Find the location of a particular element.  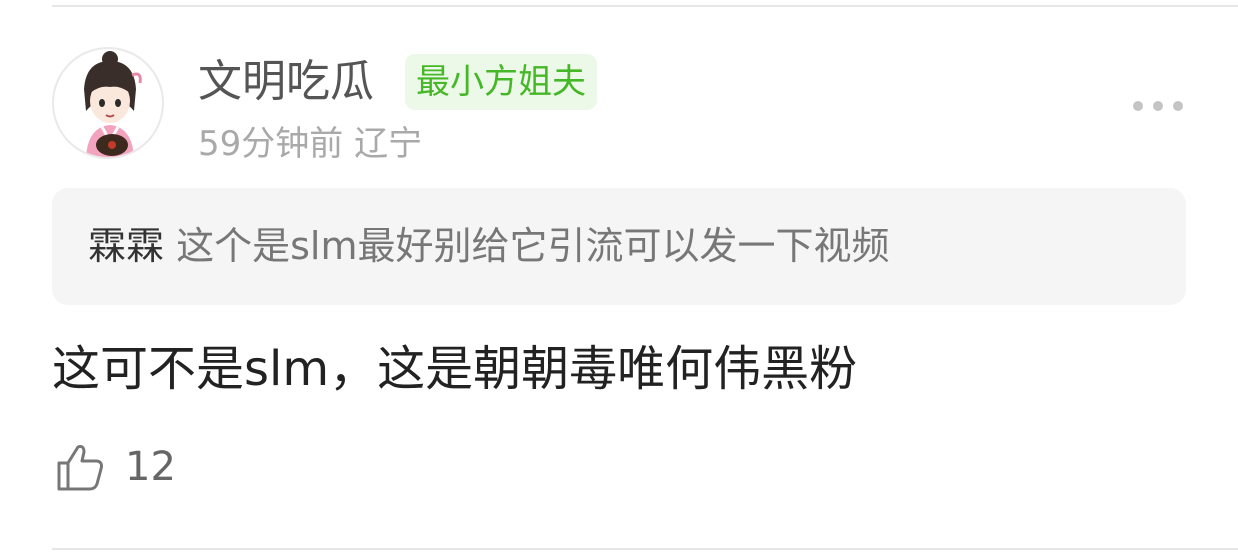

cartoon-girl-avatar-icon is located at coordinates (113, 104).